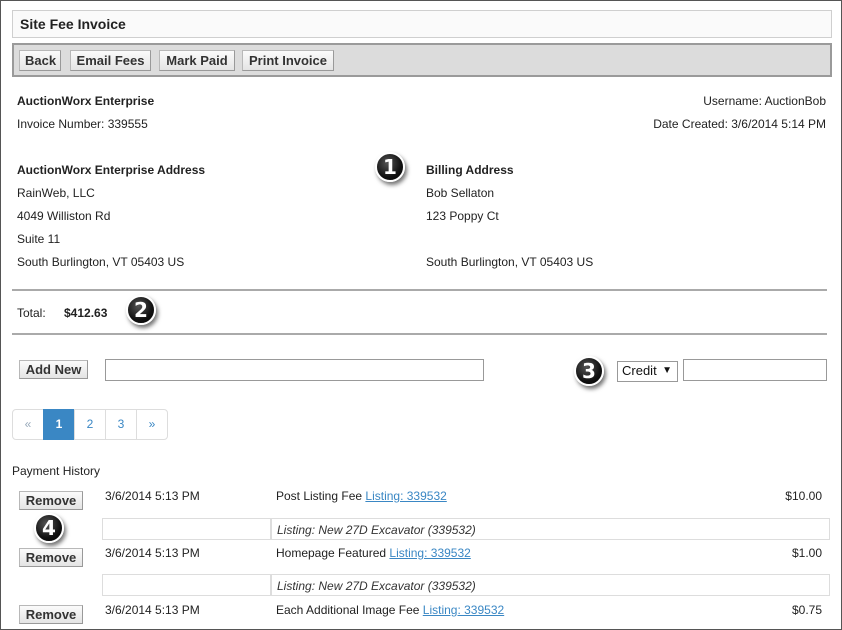 The height and width of the screenshot is (630, 842). Describe the element at coordinates (141, 310) in the screenshot. I see `callout-marker-2: 2` at that location.